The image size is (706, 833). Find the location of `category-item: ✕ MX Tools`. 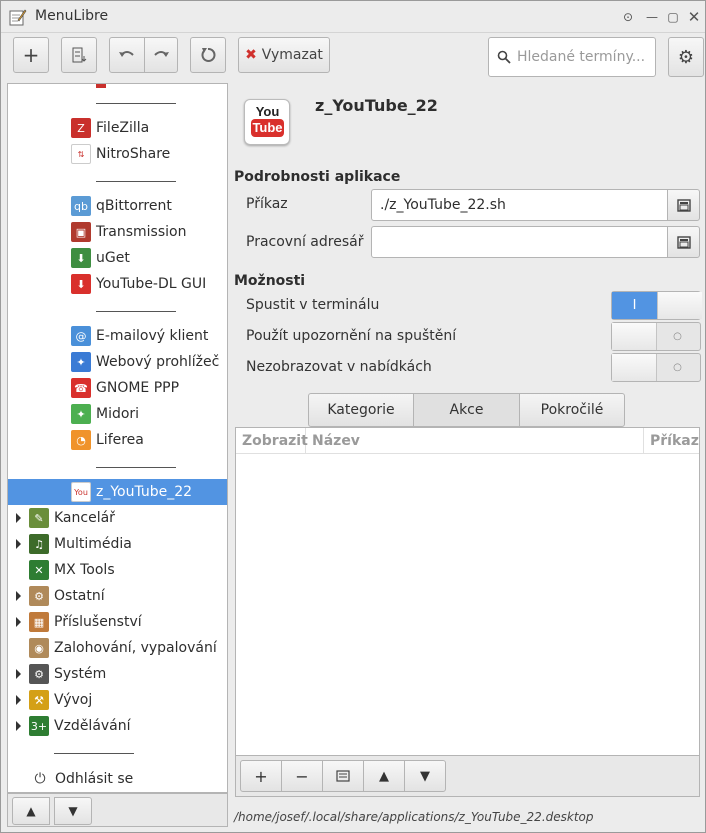

category-item: ✕ MX Tools is located at coordinates (72, 570).